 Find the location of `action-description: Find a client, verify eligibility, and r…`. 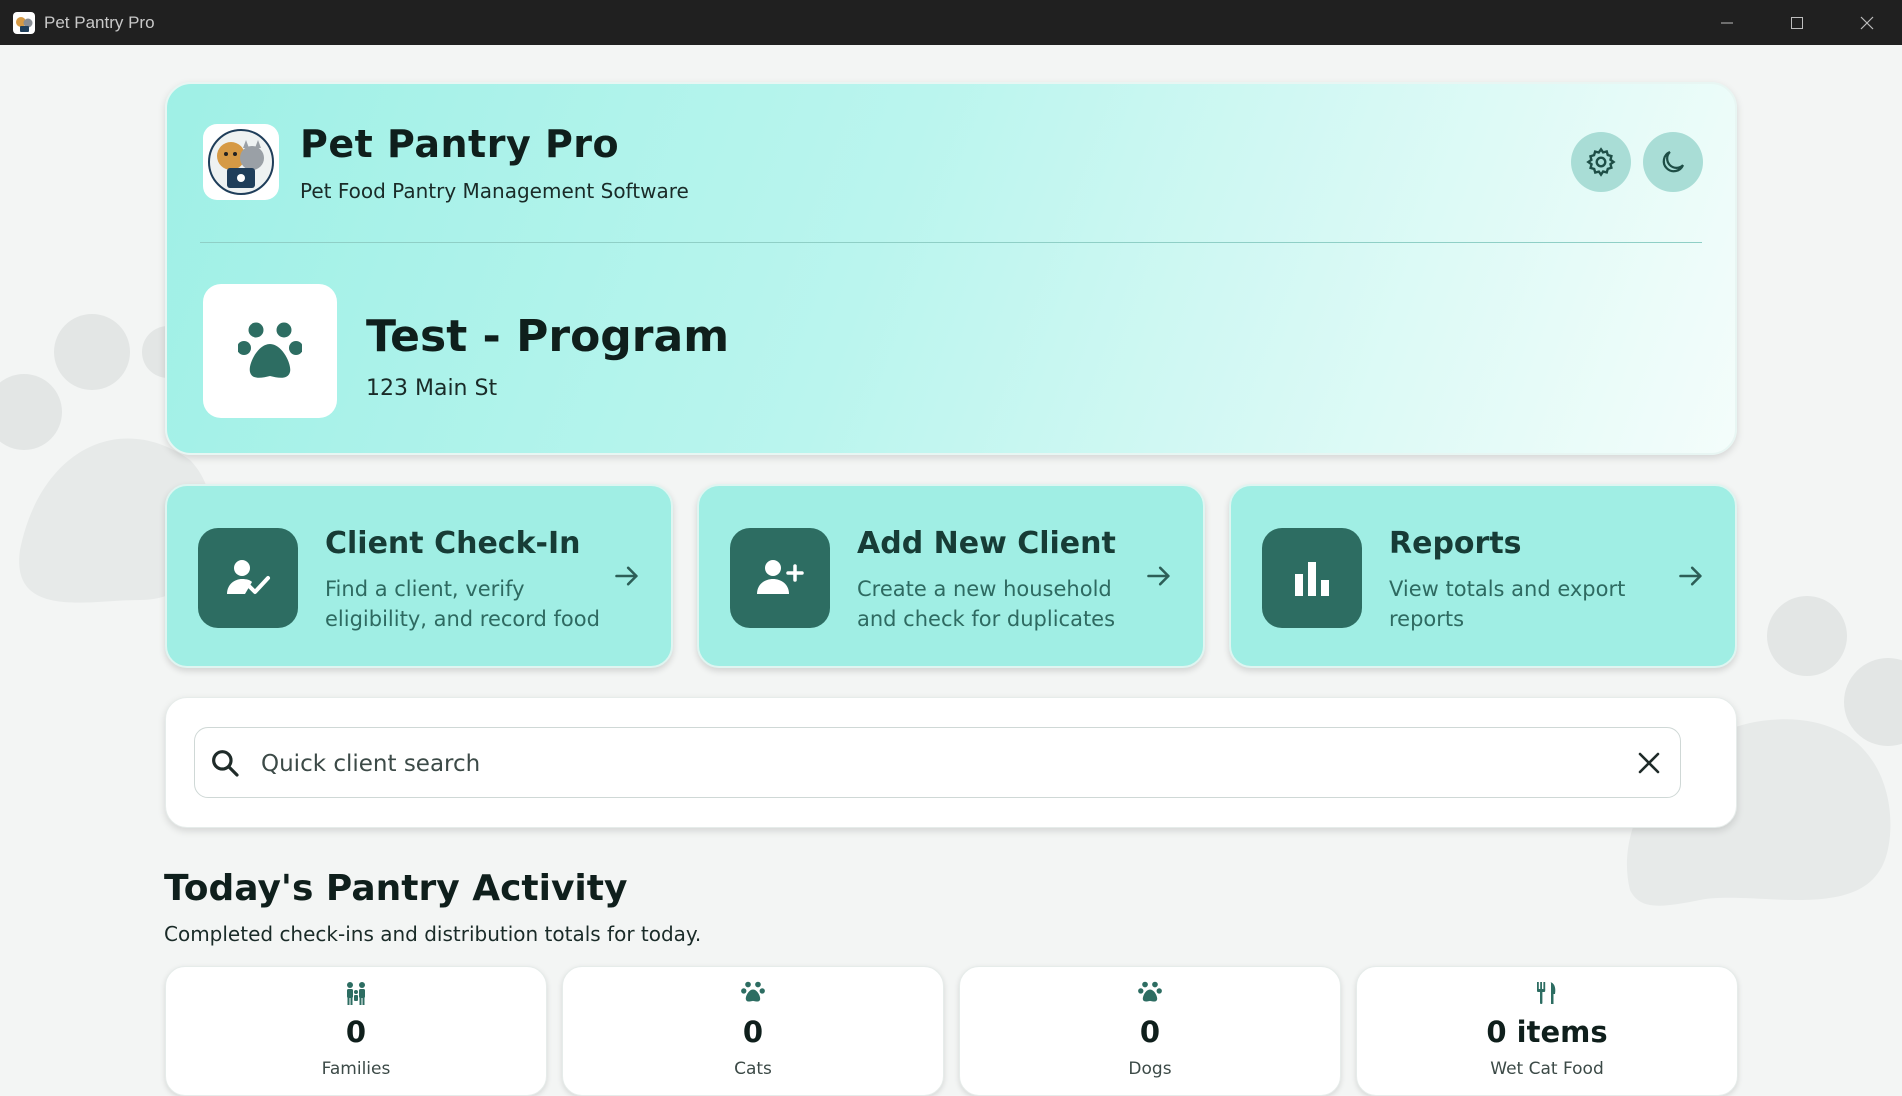

action-description: Find a client, verify eligibility, and r… is located at coordinates (462, 604).